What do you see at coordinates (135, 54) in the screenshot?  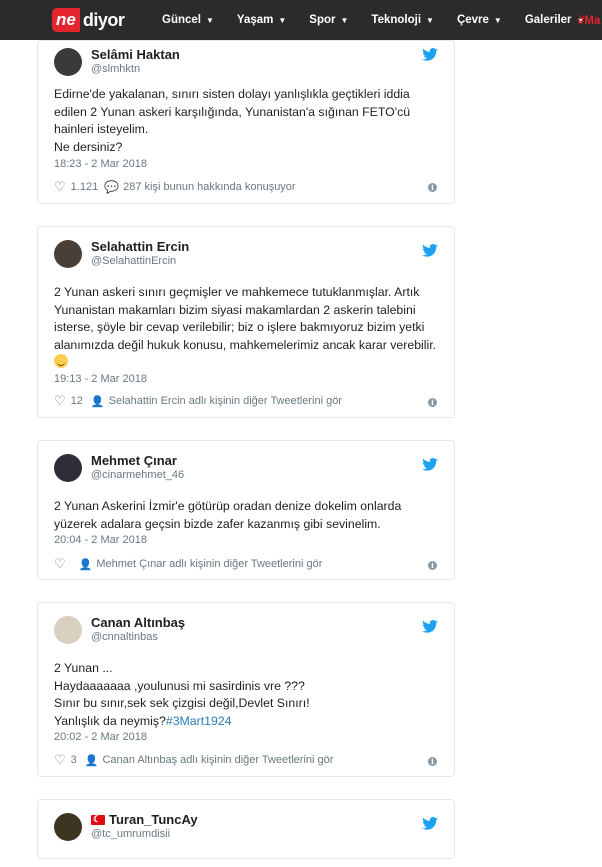 I see `tweet-author-name: Selâmi Haktan` at bounding box center [135, 54].